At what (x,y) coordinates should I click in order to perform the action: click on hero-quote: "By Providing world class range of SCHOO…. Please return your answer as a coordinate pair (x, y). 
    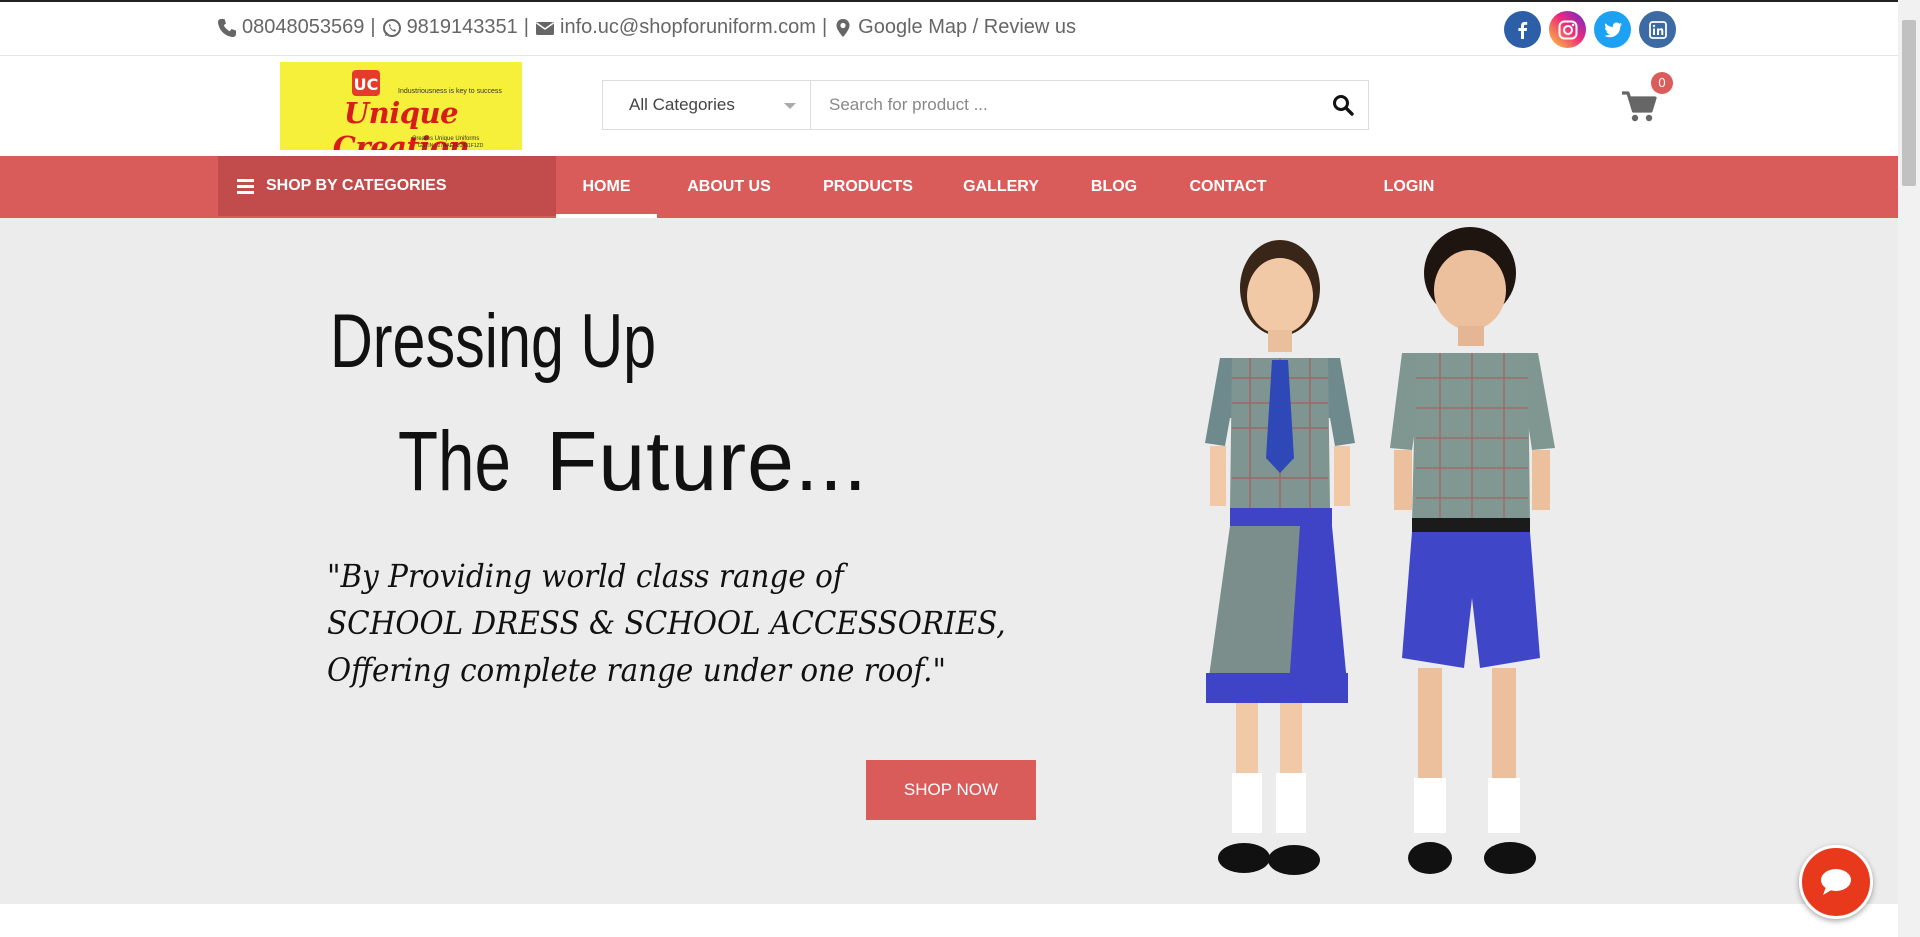
    Looking at the image, I should click on (666, 623).